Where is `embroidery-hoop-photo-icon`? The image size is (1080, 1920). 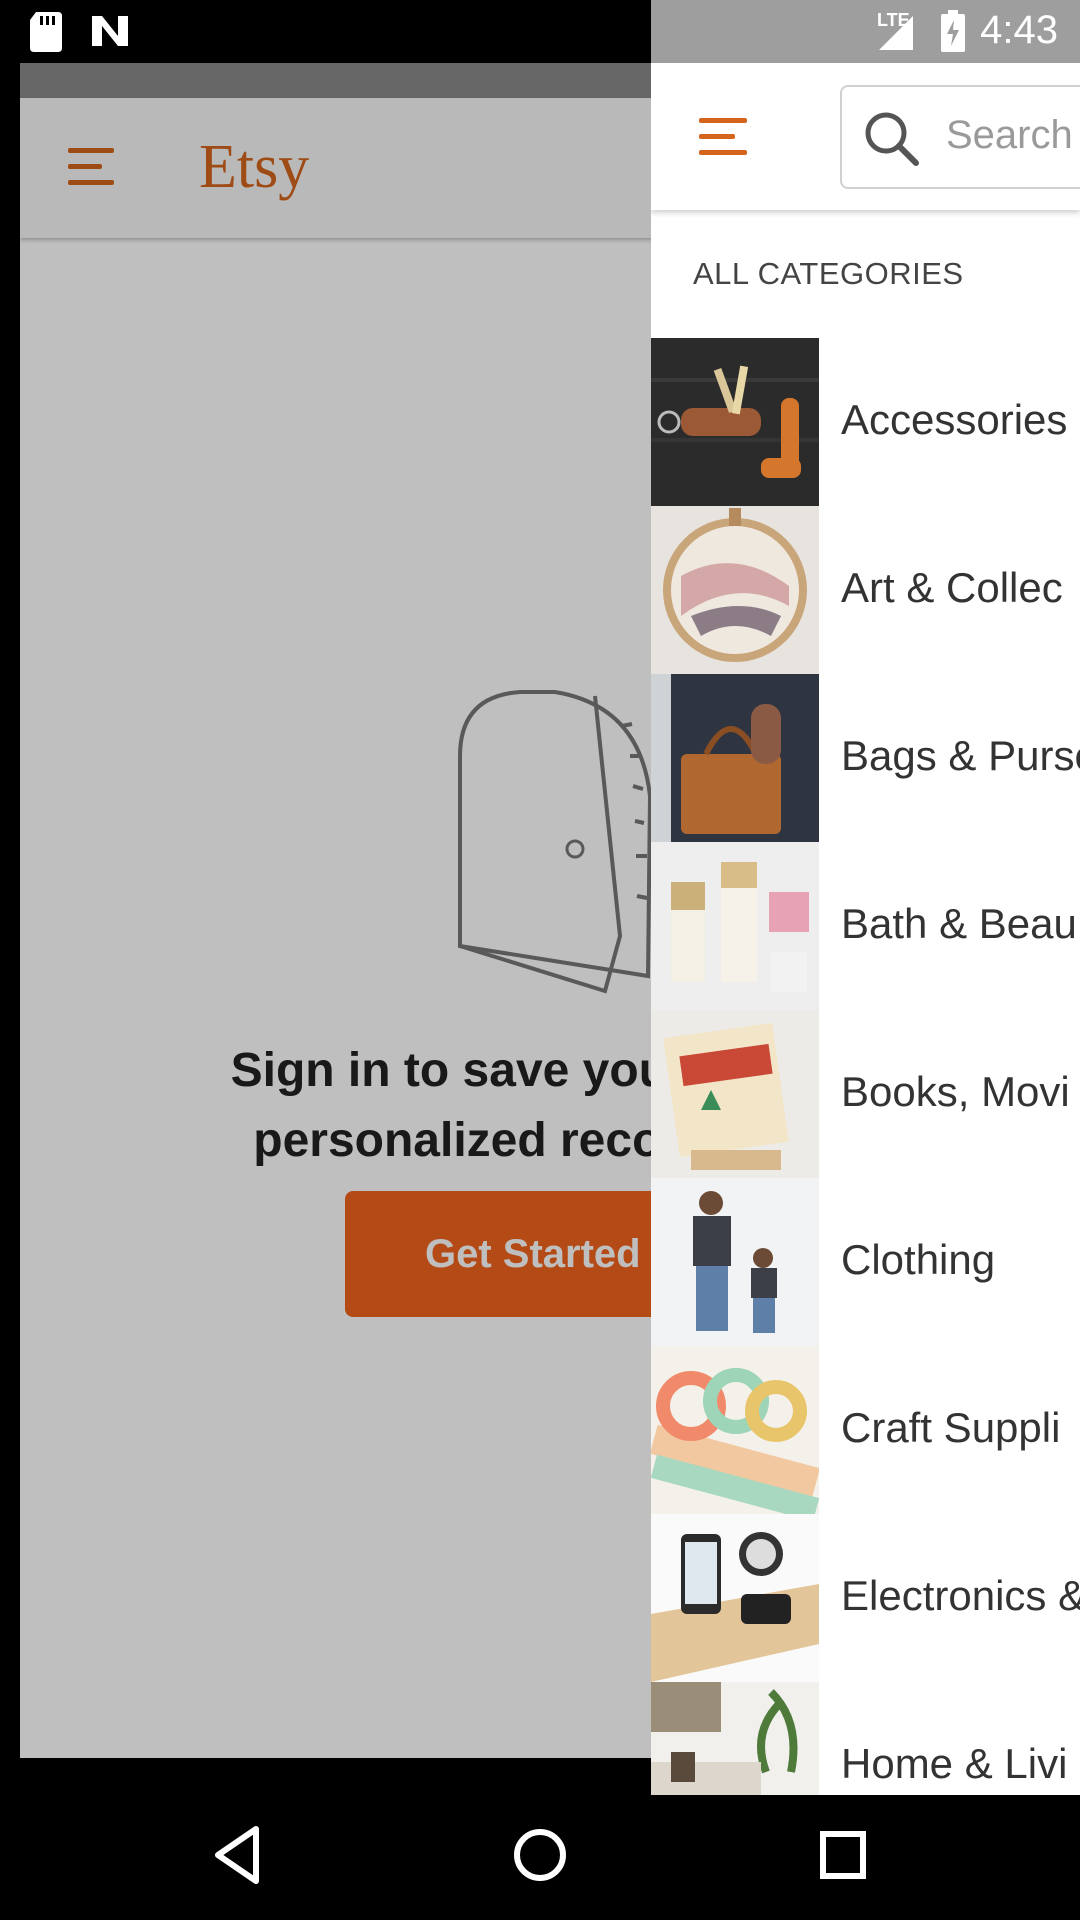 embroidery-hoop-photo-icon is located at coordinates (735, 590).